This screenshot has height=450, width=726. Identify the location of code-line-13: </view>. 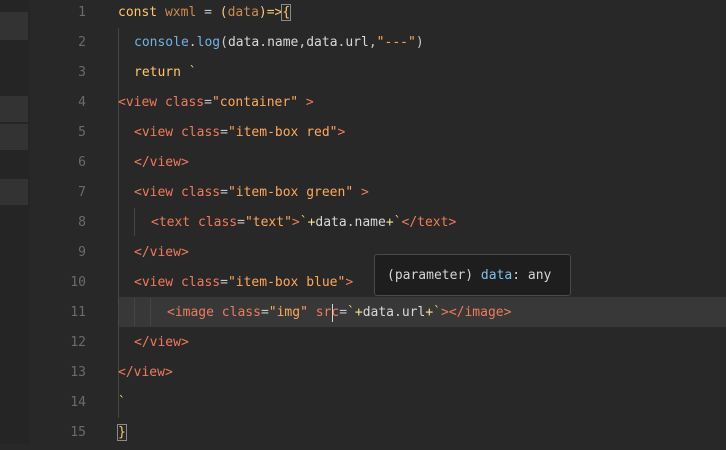
(145, 375).